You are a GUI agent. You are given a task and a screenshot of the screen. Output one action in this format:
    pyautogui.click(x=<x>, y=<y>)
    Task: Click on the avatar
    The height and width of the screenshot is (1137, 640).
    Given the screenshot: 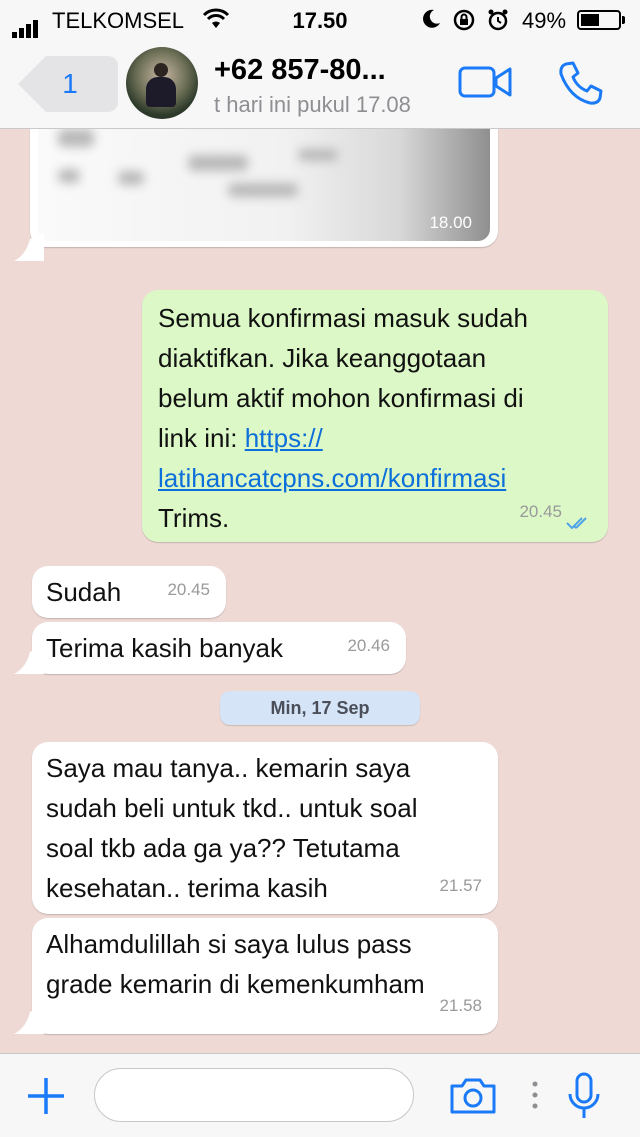 What is the action you would take?
    pyautogui.click(x=162, y=83)
    